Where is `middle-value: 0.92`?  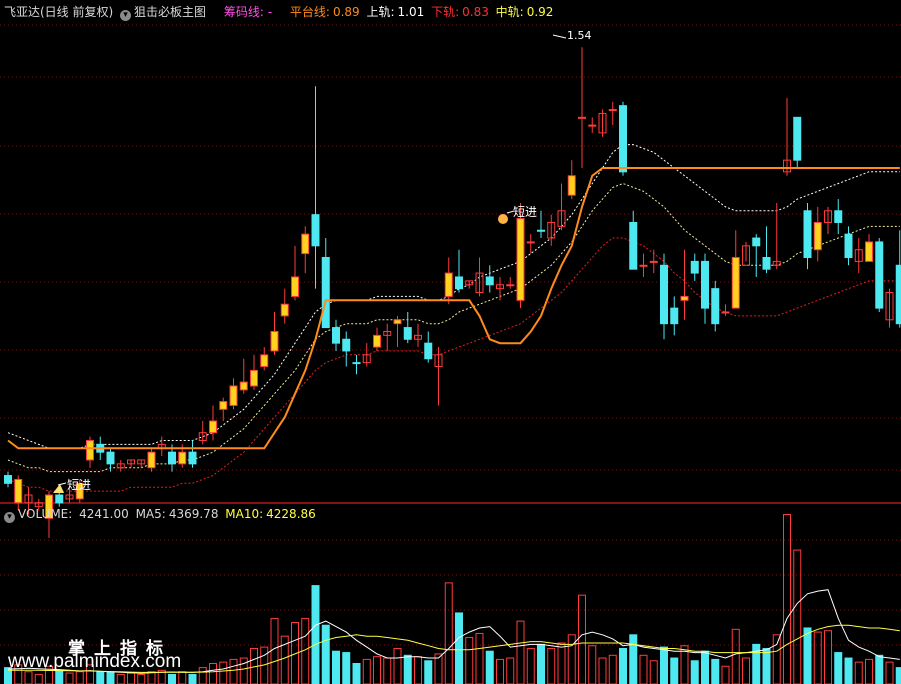
middle-value: 0.92 is located at coordinates (540, 12).